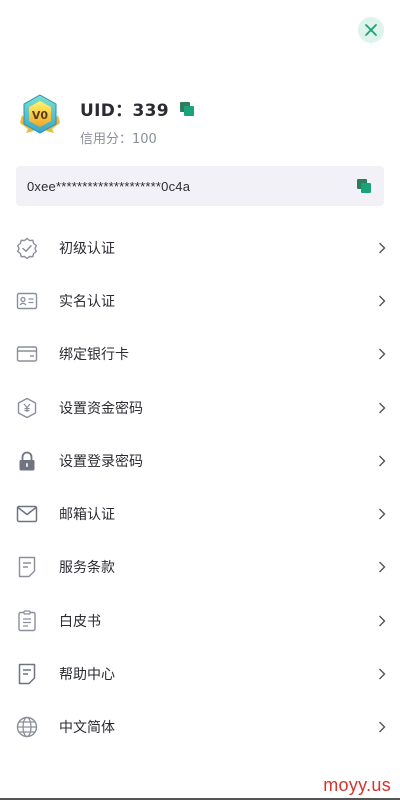 The height and width of the screenshot is (800, 400). Describe the element at coordinates (87, 248) in the screenshot. I see `menu-item-label: 初级认证` at that location.